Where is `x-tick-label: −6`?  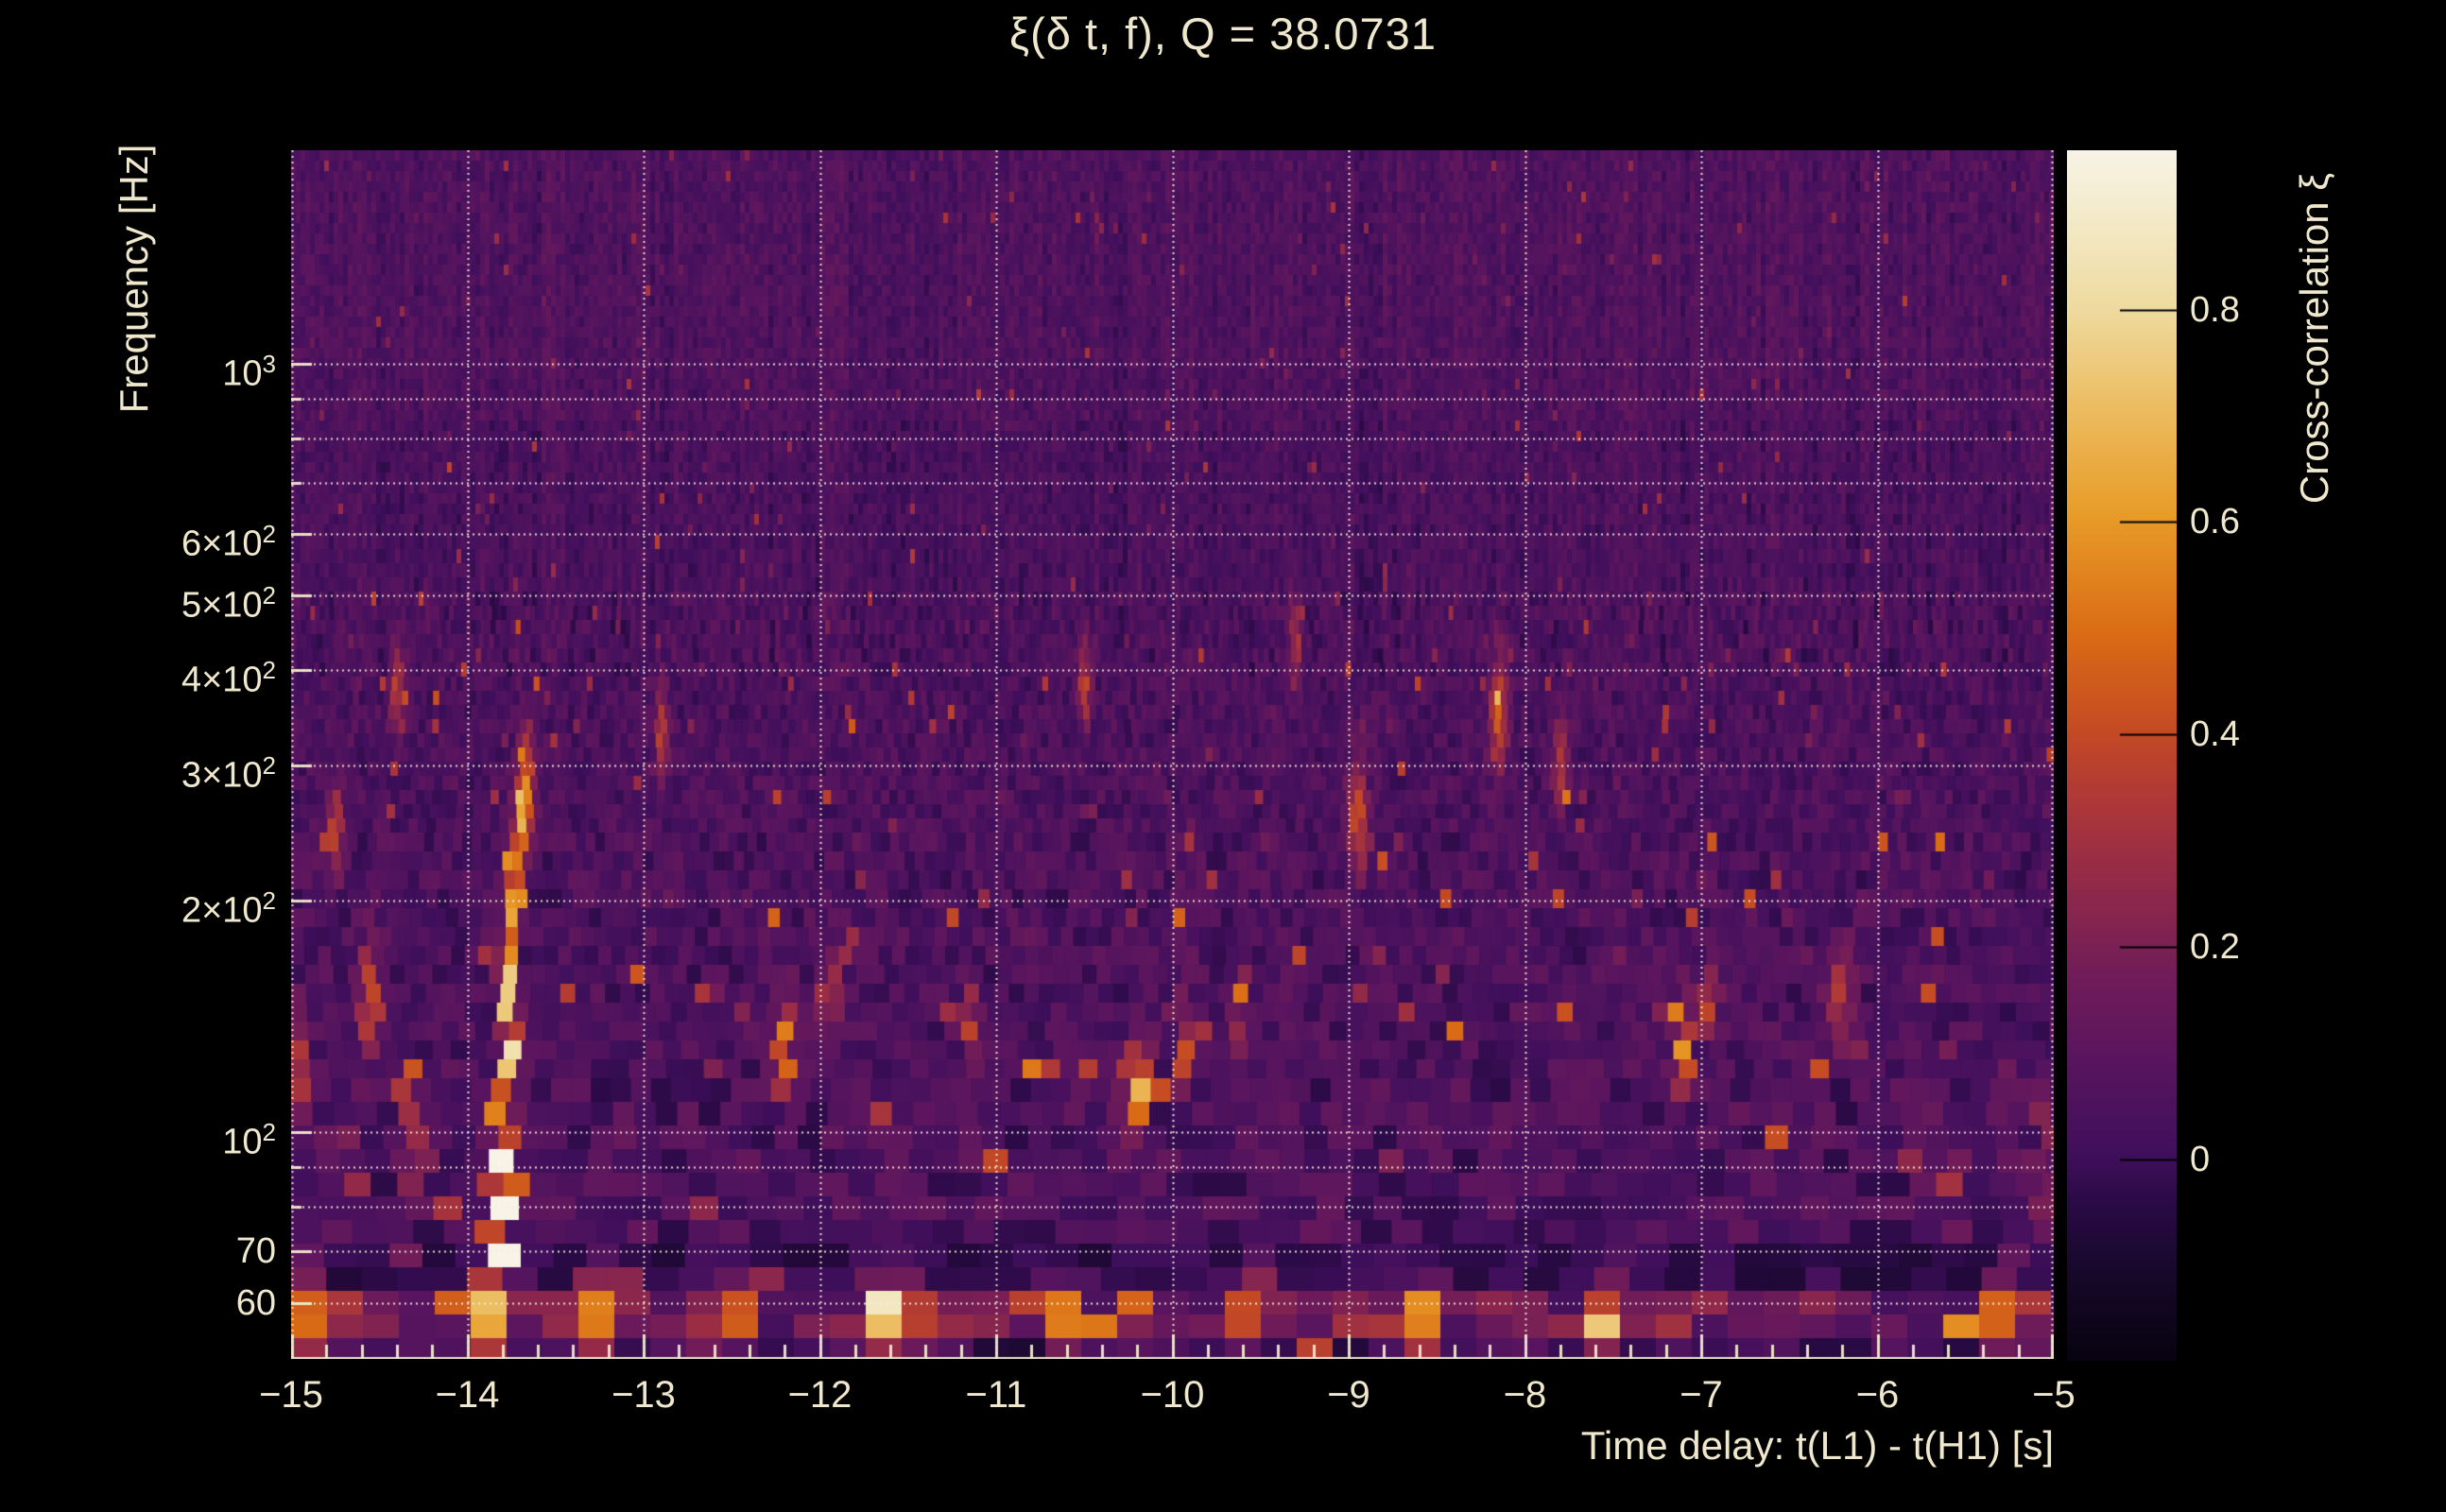 x-tick-label: −6 is located at coordinates (1877, 1395).